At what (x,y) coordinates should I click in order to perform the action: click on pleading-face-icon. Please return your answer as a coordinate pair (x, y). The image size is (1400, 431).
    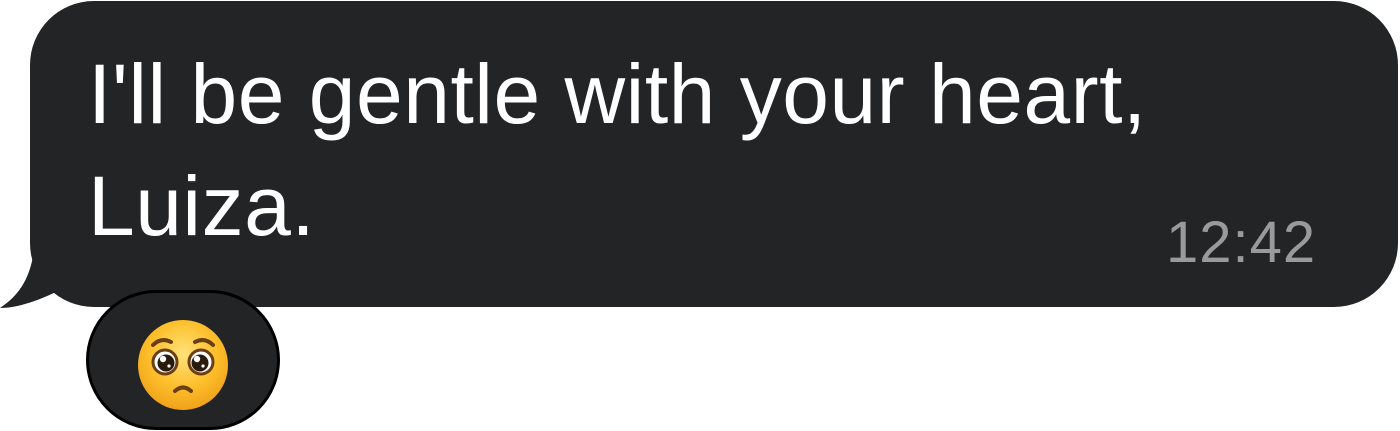
    Looking at the image, I should click on (183, 365).